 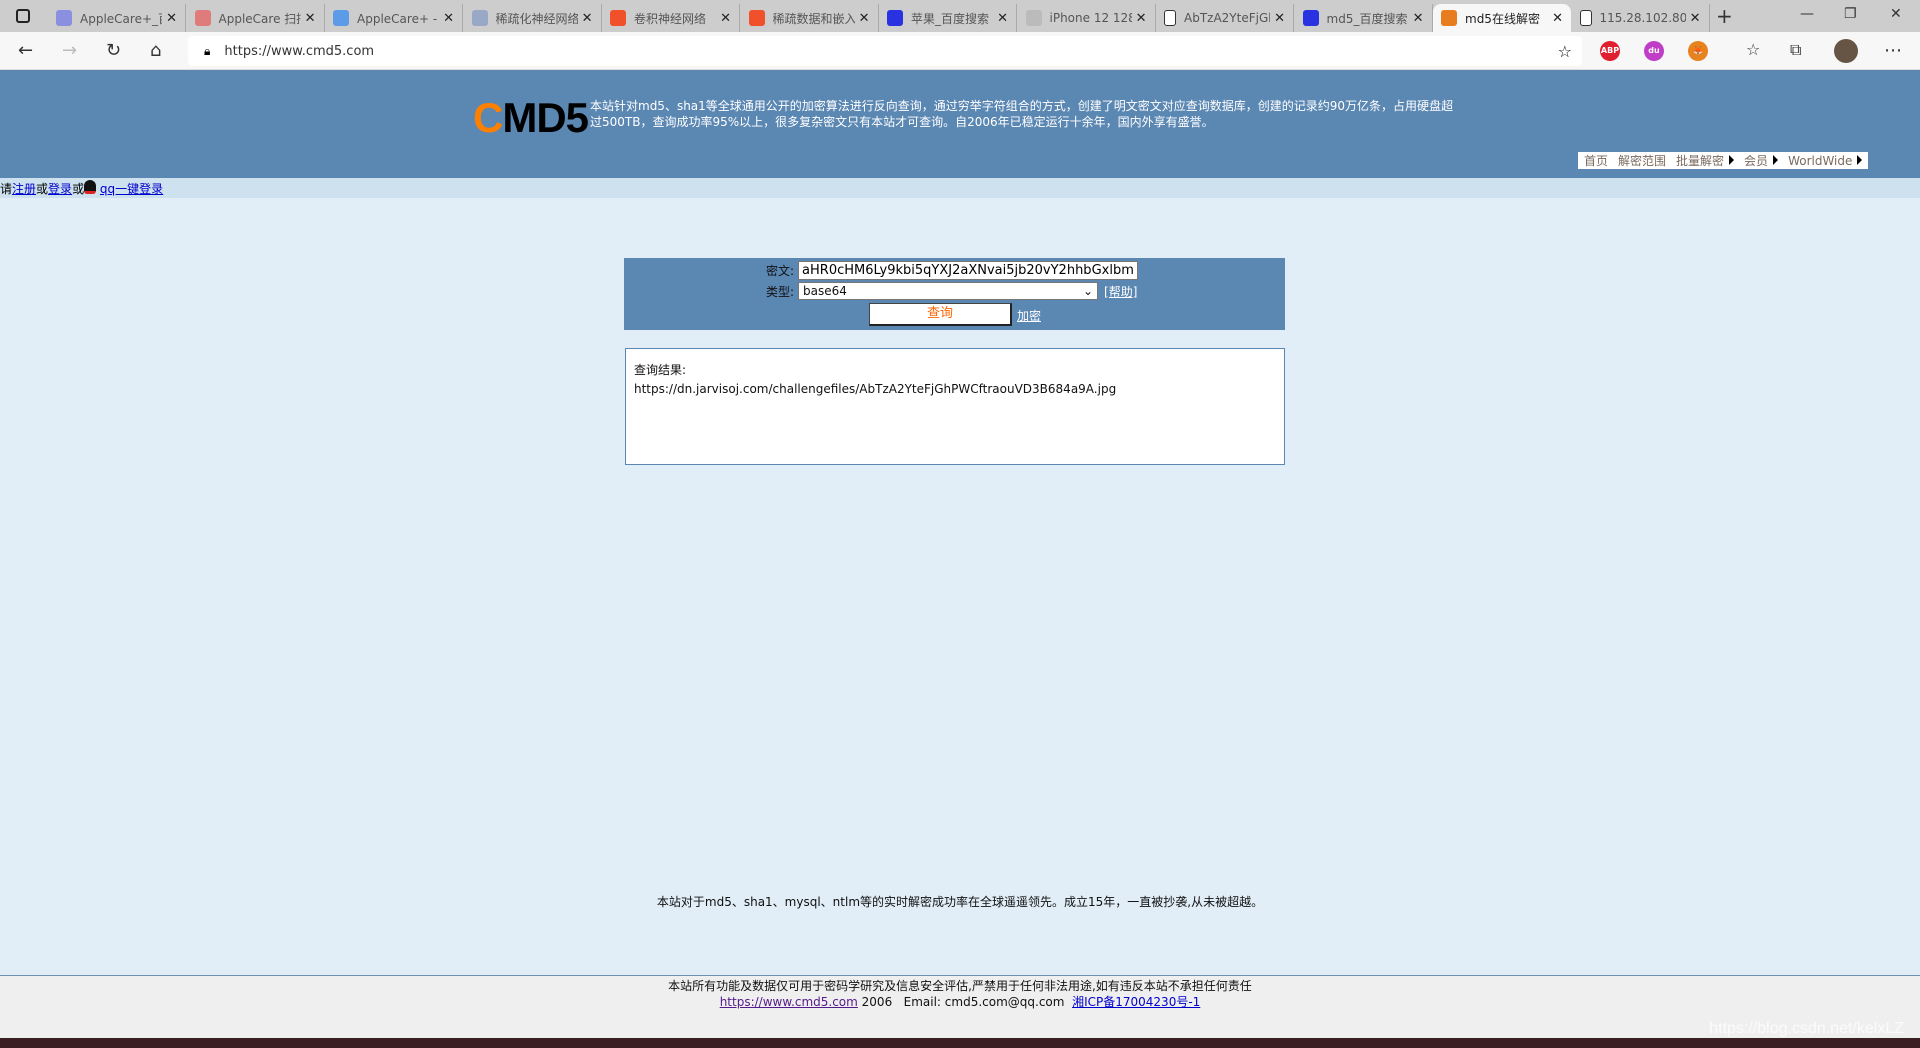 What do you see at coordinates (1896, 14) in the screenshot?
I see `close-window-button: ✕` at bounding box center [1896, 14].